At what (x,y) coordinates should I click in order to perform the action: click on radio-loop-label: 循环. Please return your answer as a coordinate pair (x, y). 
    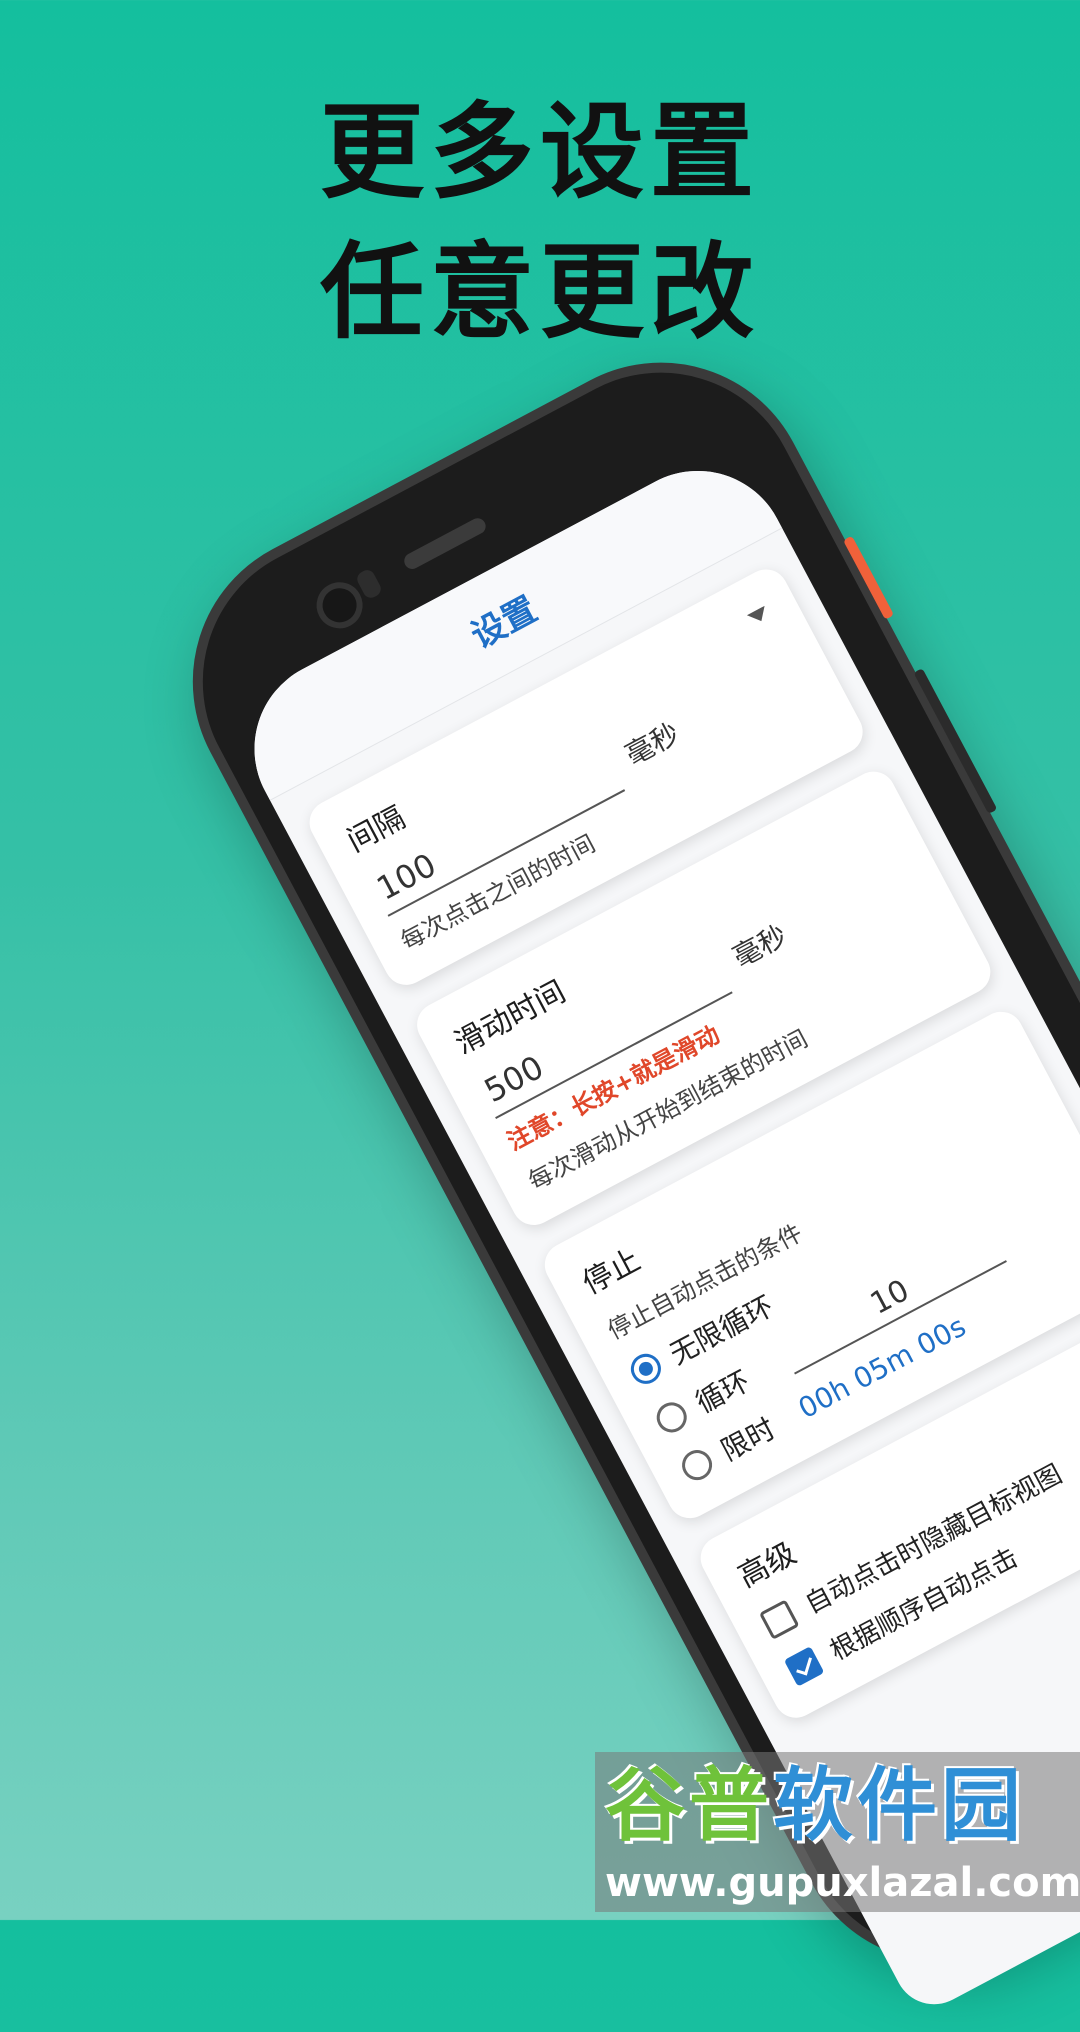
    Looking at the image, I should click on (723, 1391).